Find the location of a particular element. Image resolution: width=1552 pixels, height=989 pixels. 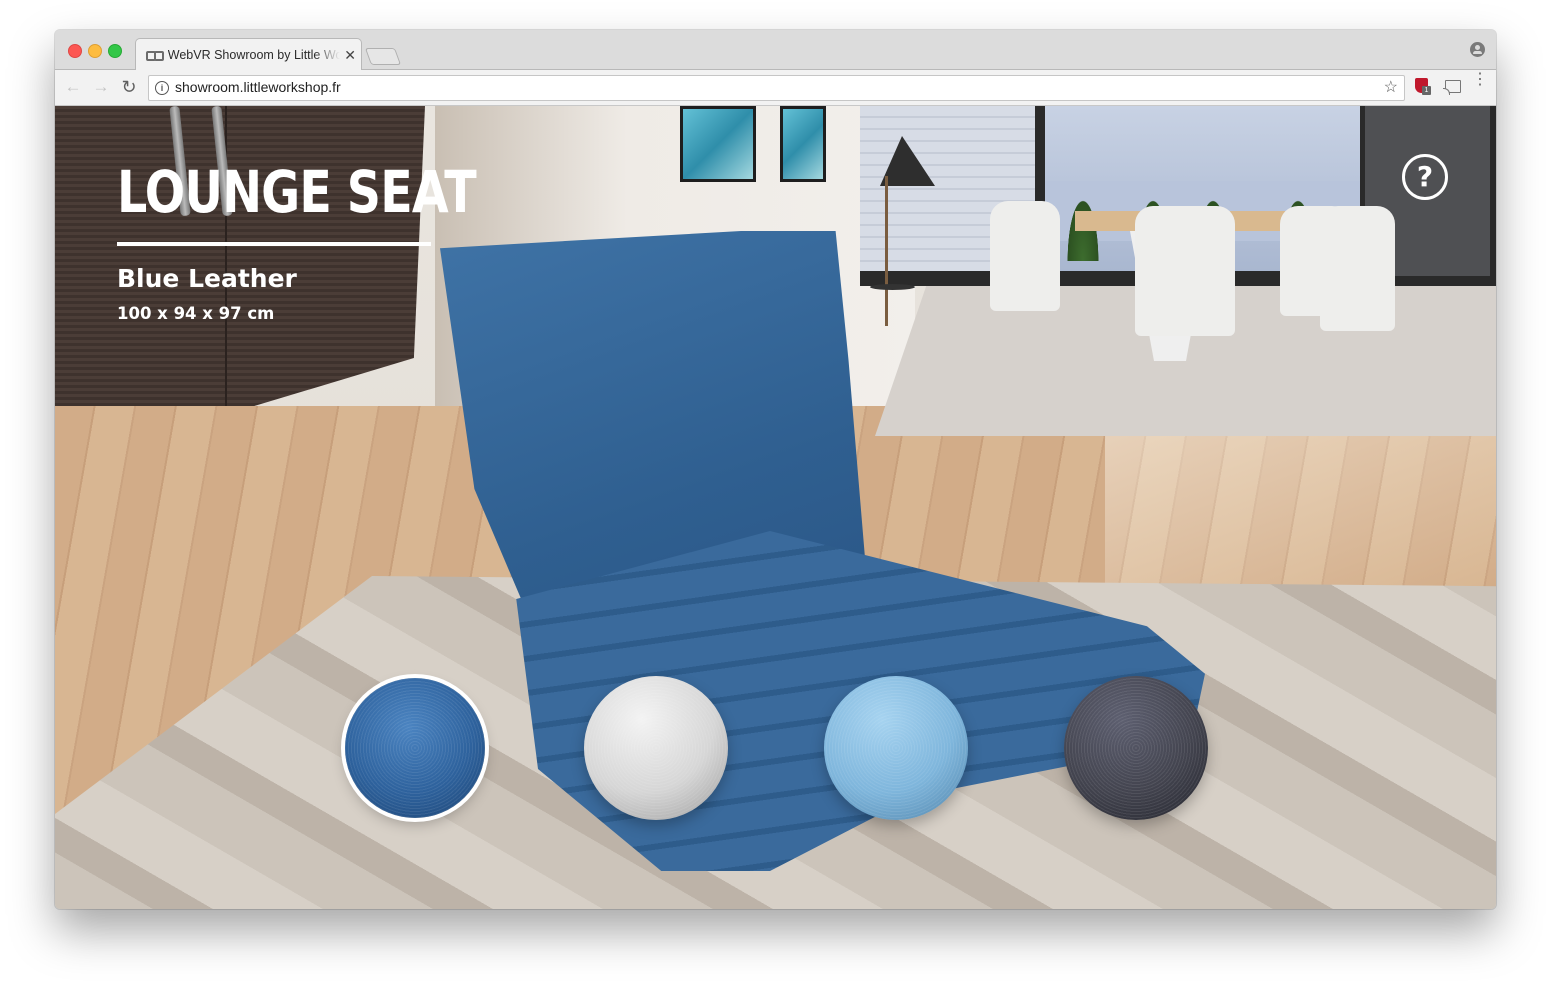

material-swatch-light-blue-fabric is located at coordinates (896, 748).